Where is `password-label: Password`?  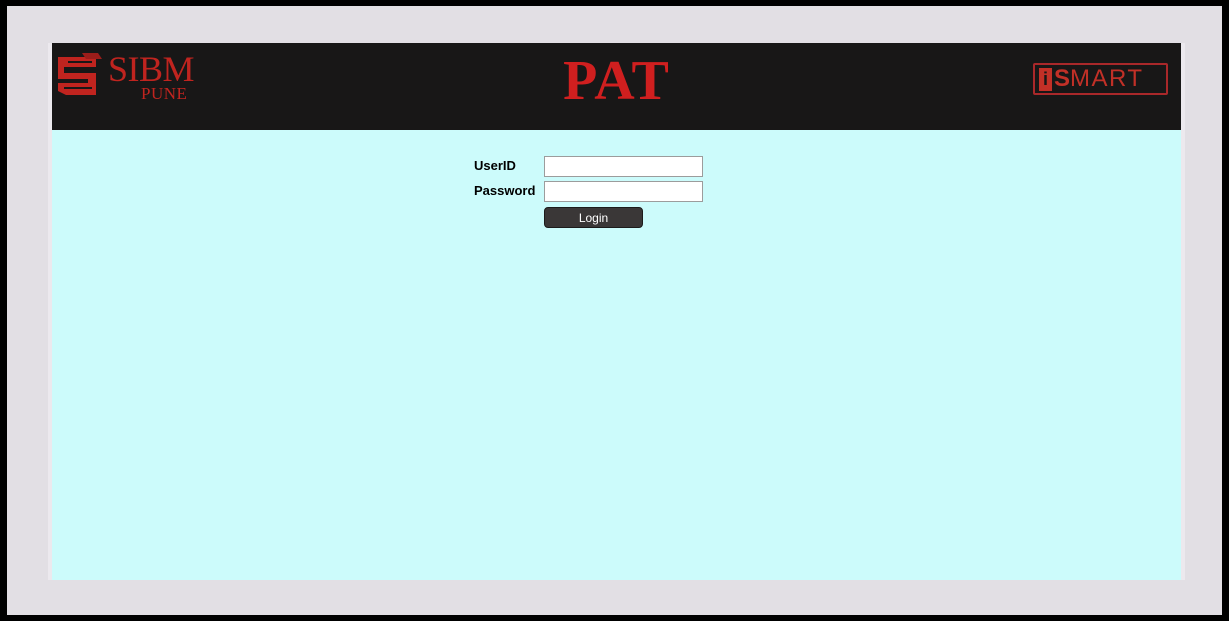 password-label: Password is located at coordinates (505, 190).